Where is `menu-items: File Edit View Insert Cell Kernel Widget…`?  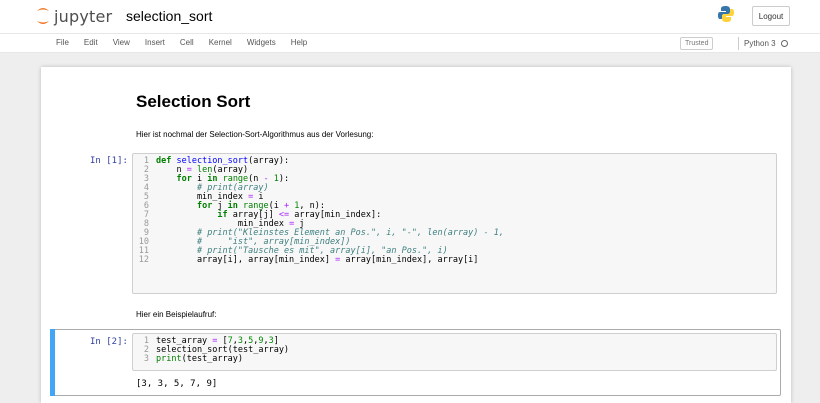
menu-items: File Edit View Insert Cell Kernel Widget… is located at coordinates (189, 42).